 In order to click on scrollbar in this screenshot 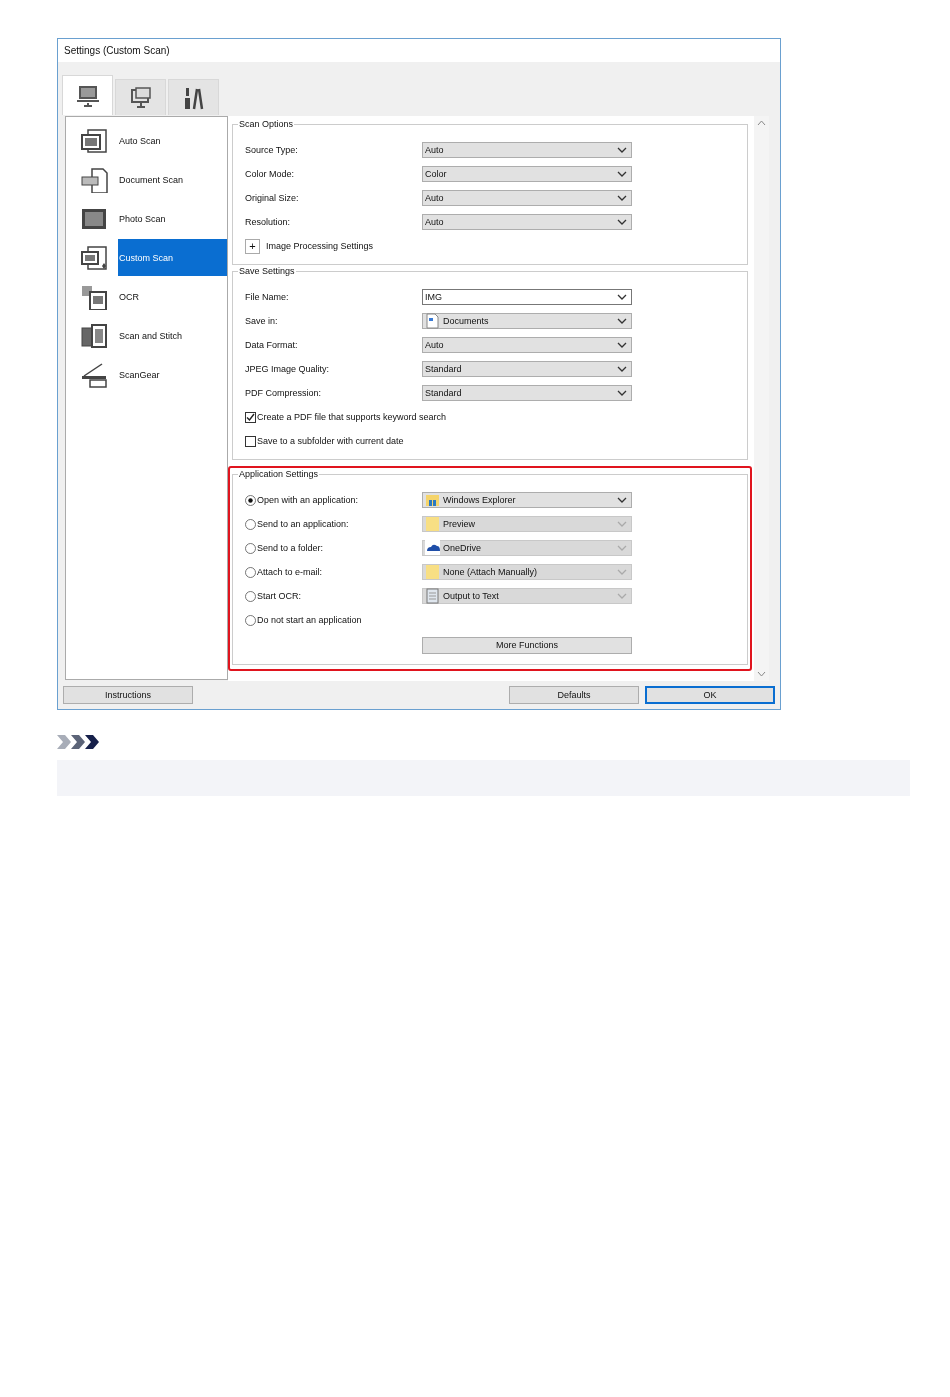, I will do `click(761, 398)`.